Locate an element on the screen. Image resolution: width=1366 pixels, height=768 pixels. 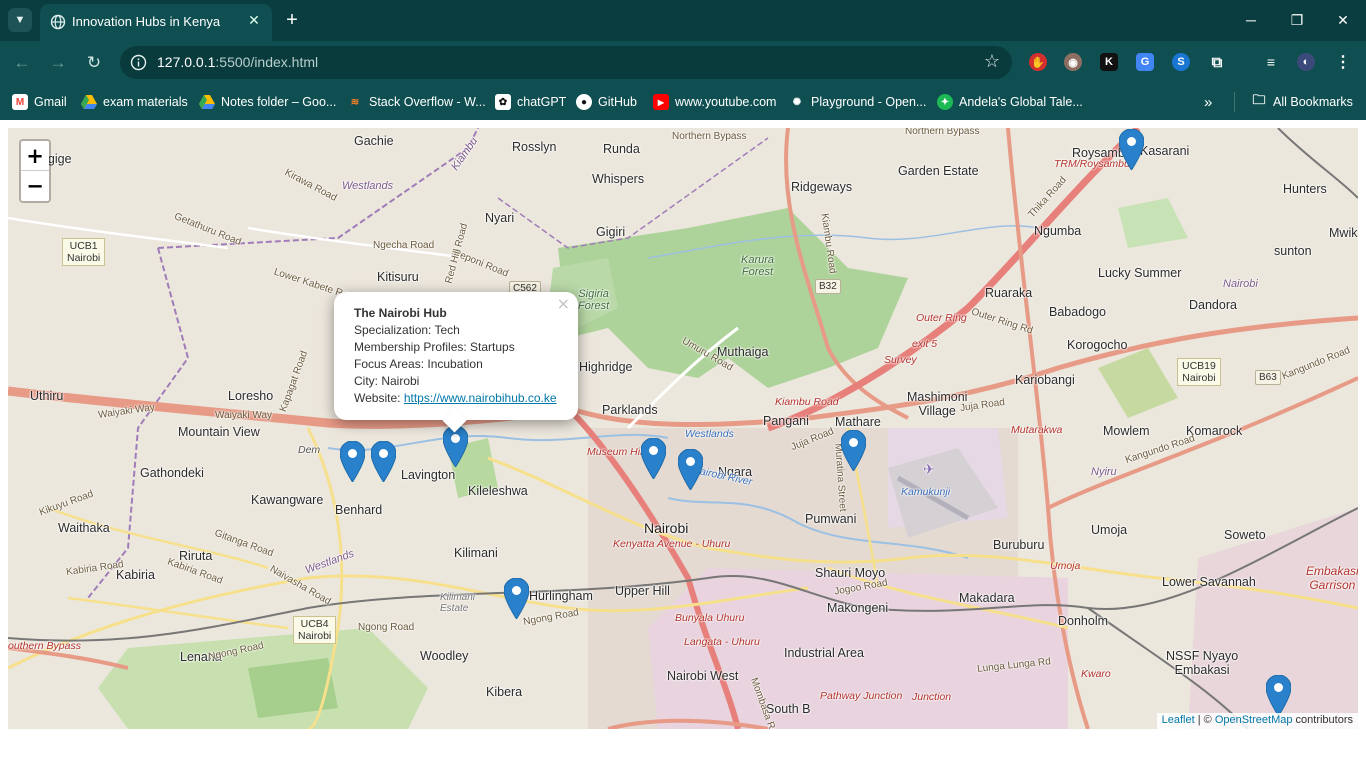
road-outer-ring: Outer Ring is located at coordinates (941, 318).